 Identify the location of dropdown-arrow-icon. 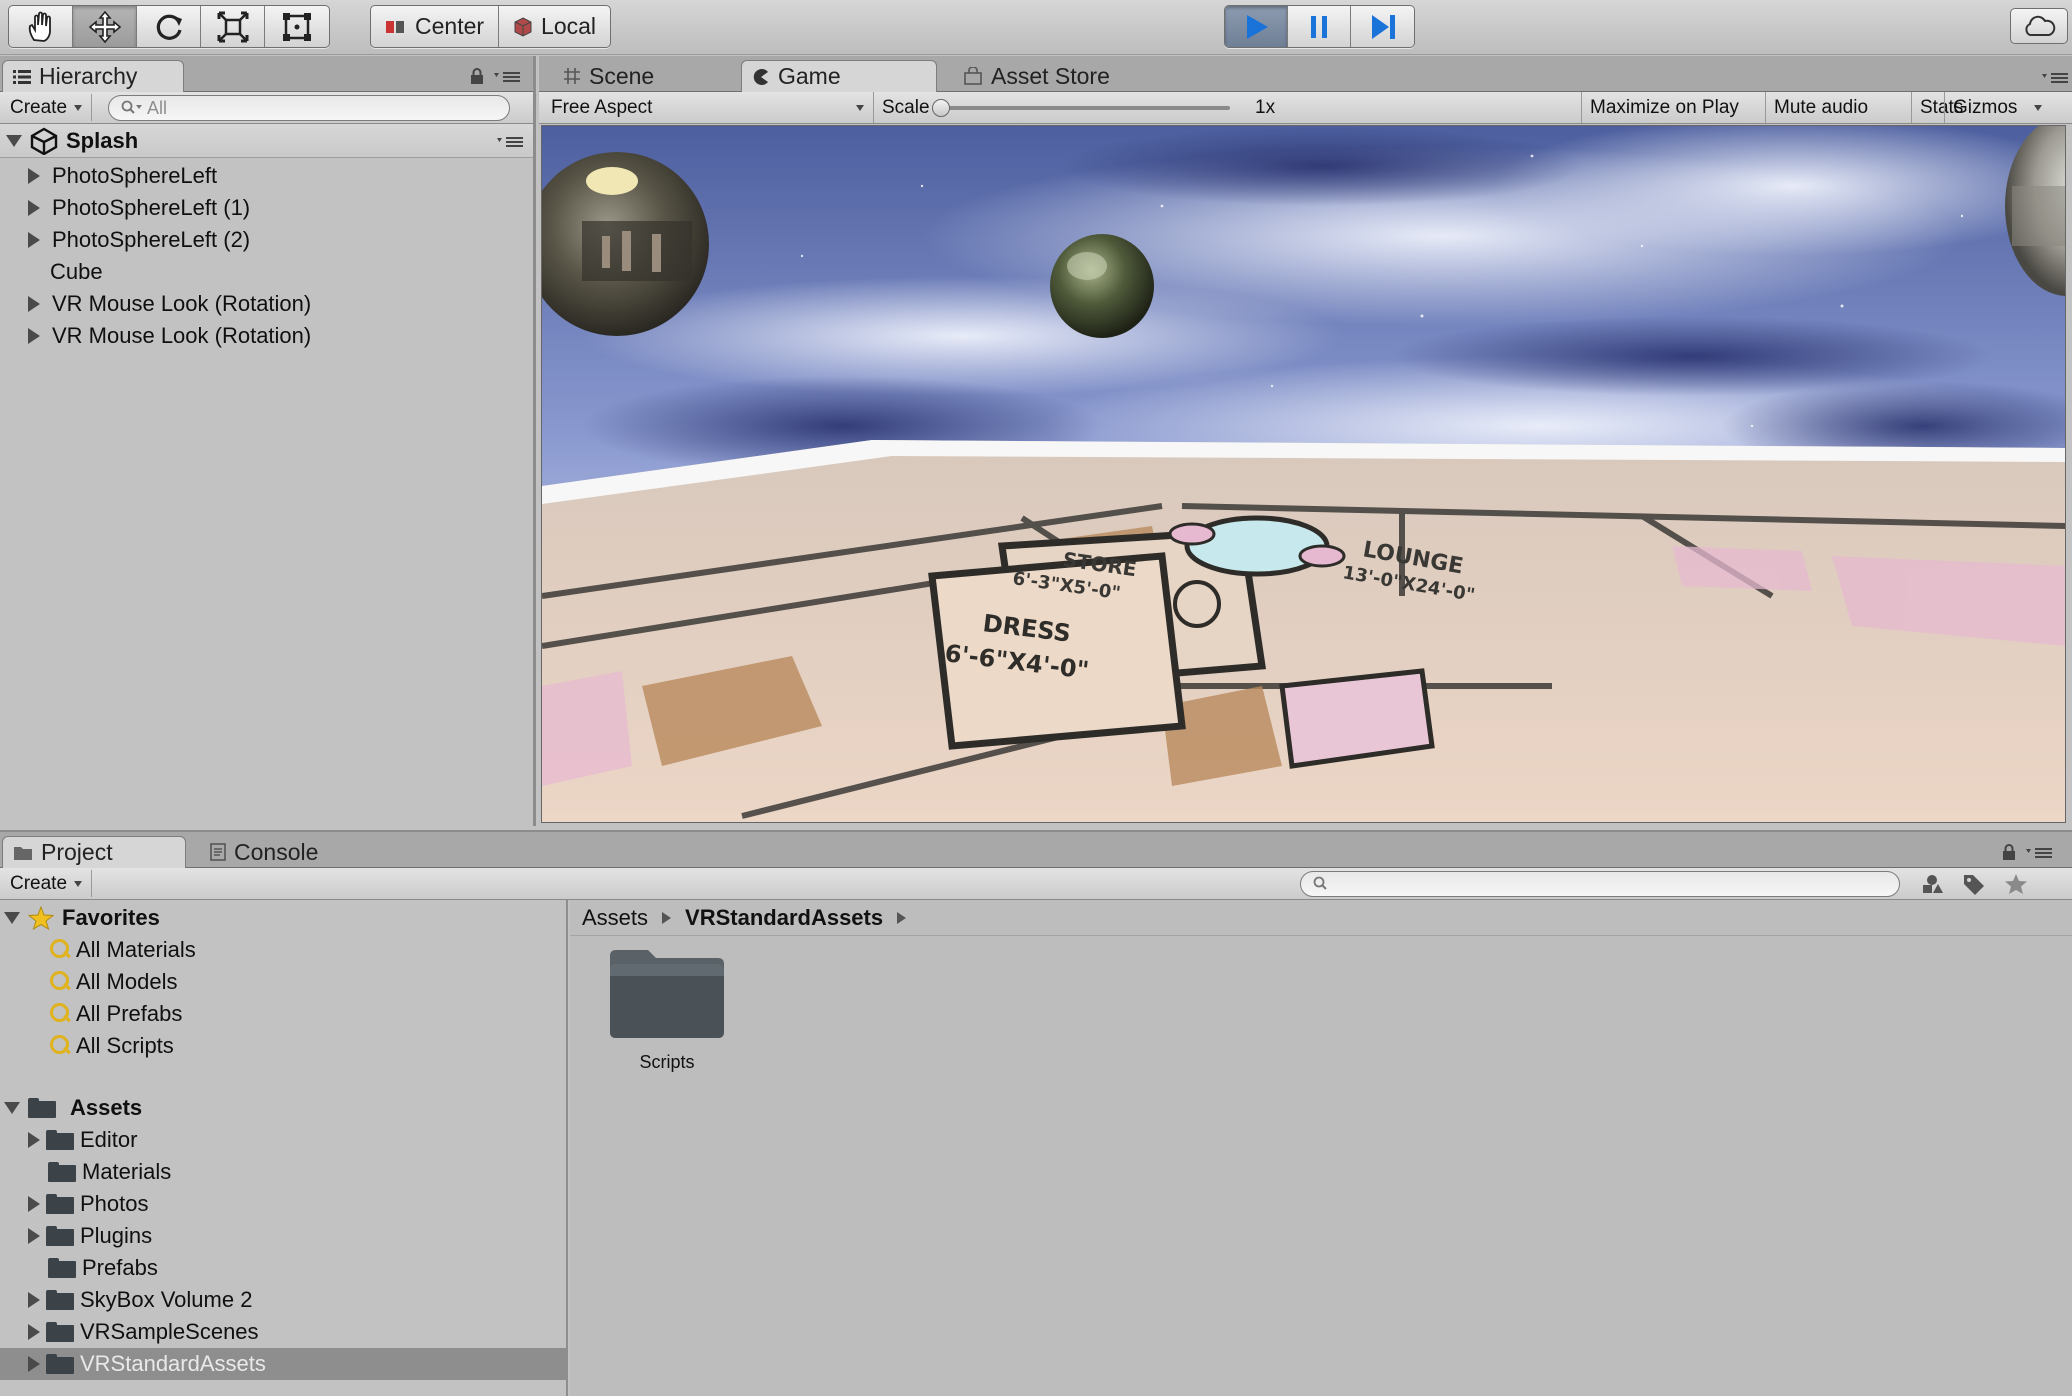
(78, 883).